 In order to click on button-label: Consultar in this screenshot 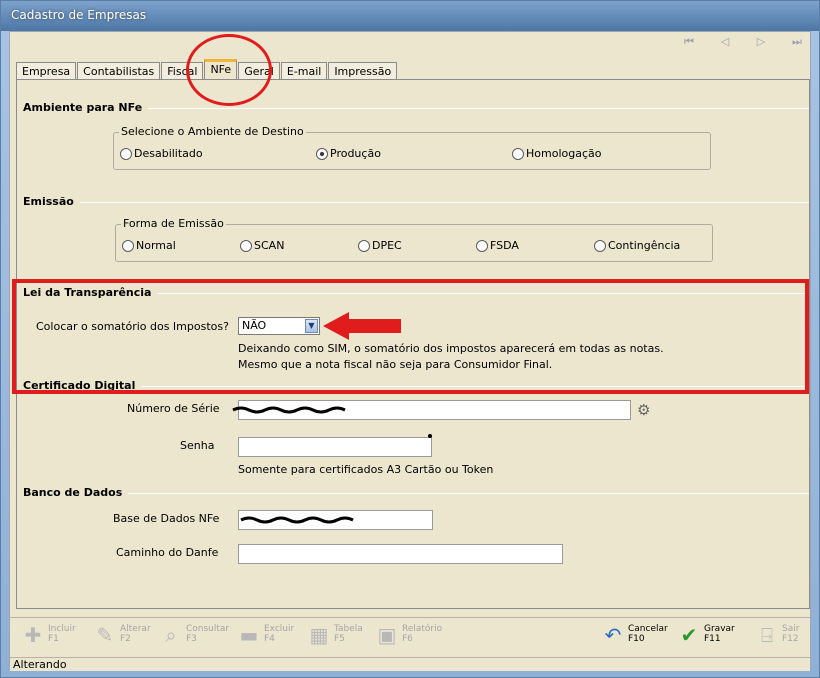, I will do `click(208, 629)`.